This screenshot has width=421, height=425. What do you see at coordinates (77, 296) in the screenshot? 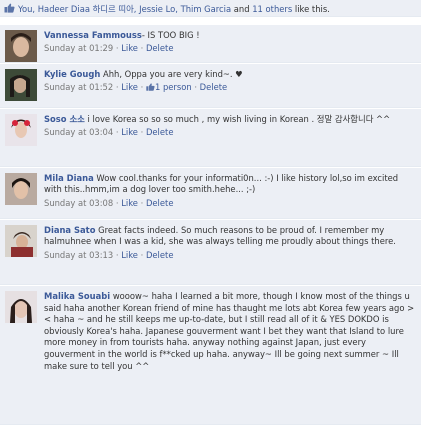
I see `comment-author-link: Malika Souabi` at bounding box center [77, 296].